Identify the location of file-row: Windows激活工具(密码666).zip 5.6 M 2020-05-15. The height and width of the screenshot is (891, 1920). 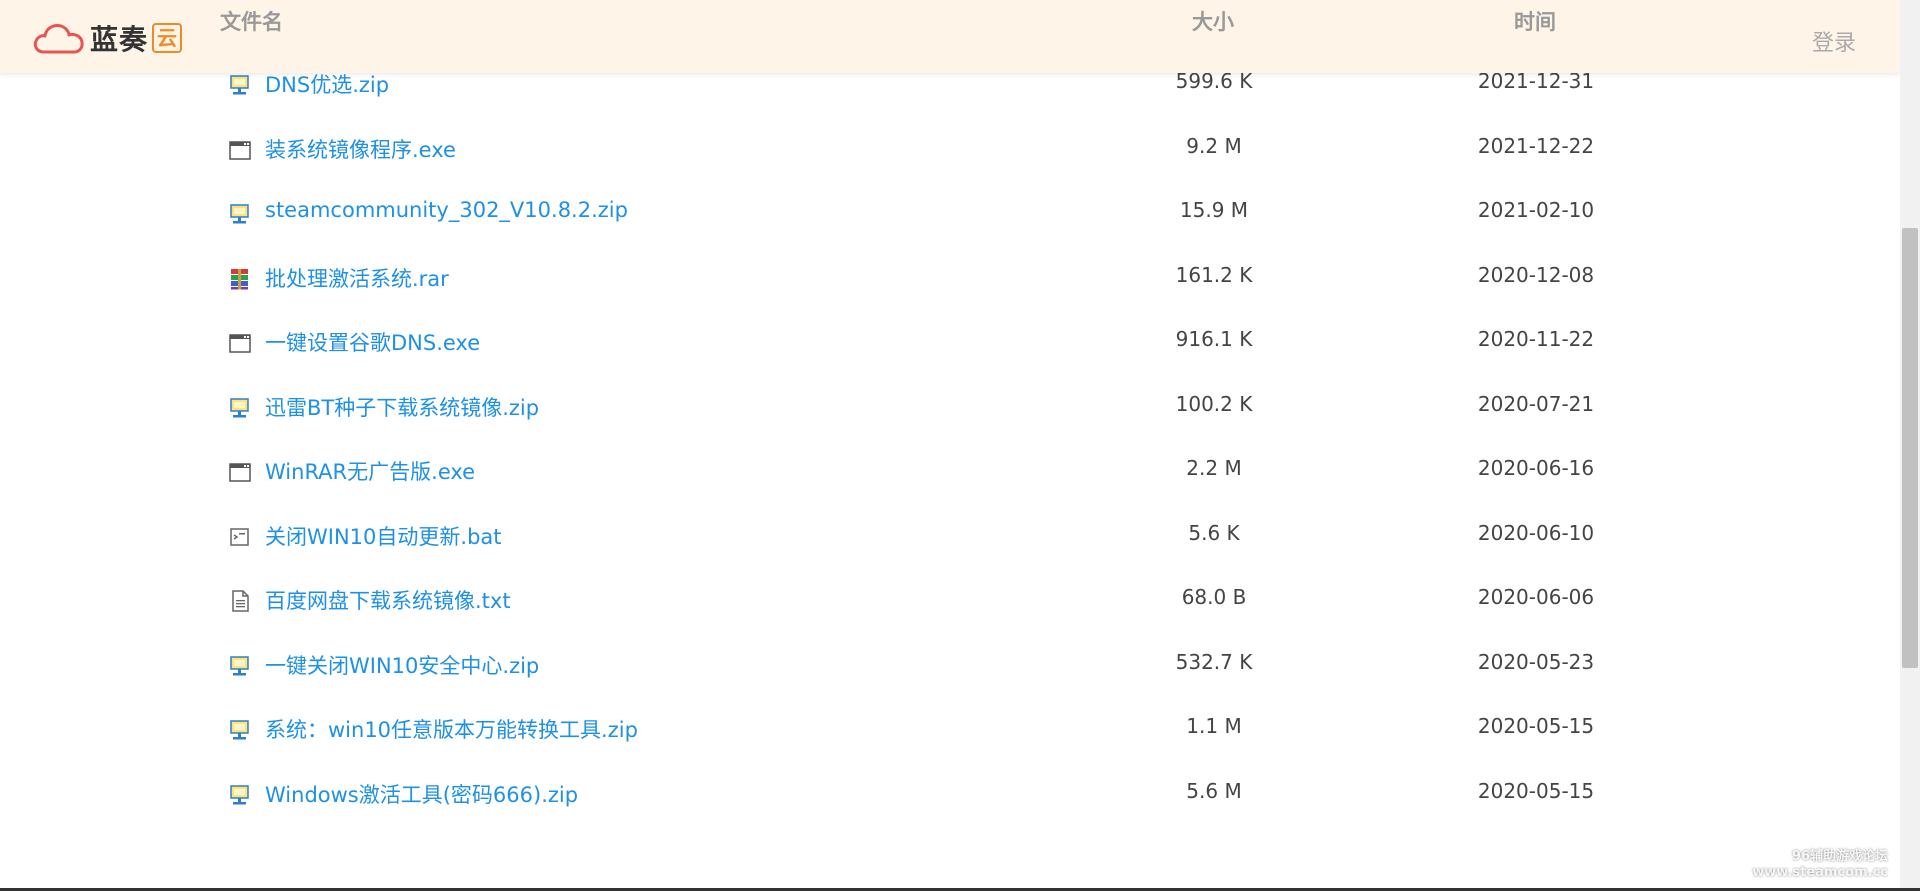
(950, 794).